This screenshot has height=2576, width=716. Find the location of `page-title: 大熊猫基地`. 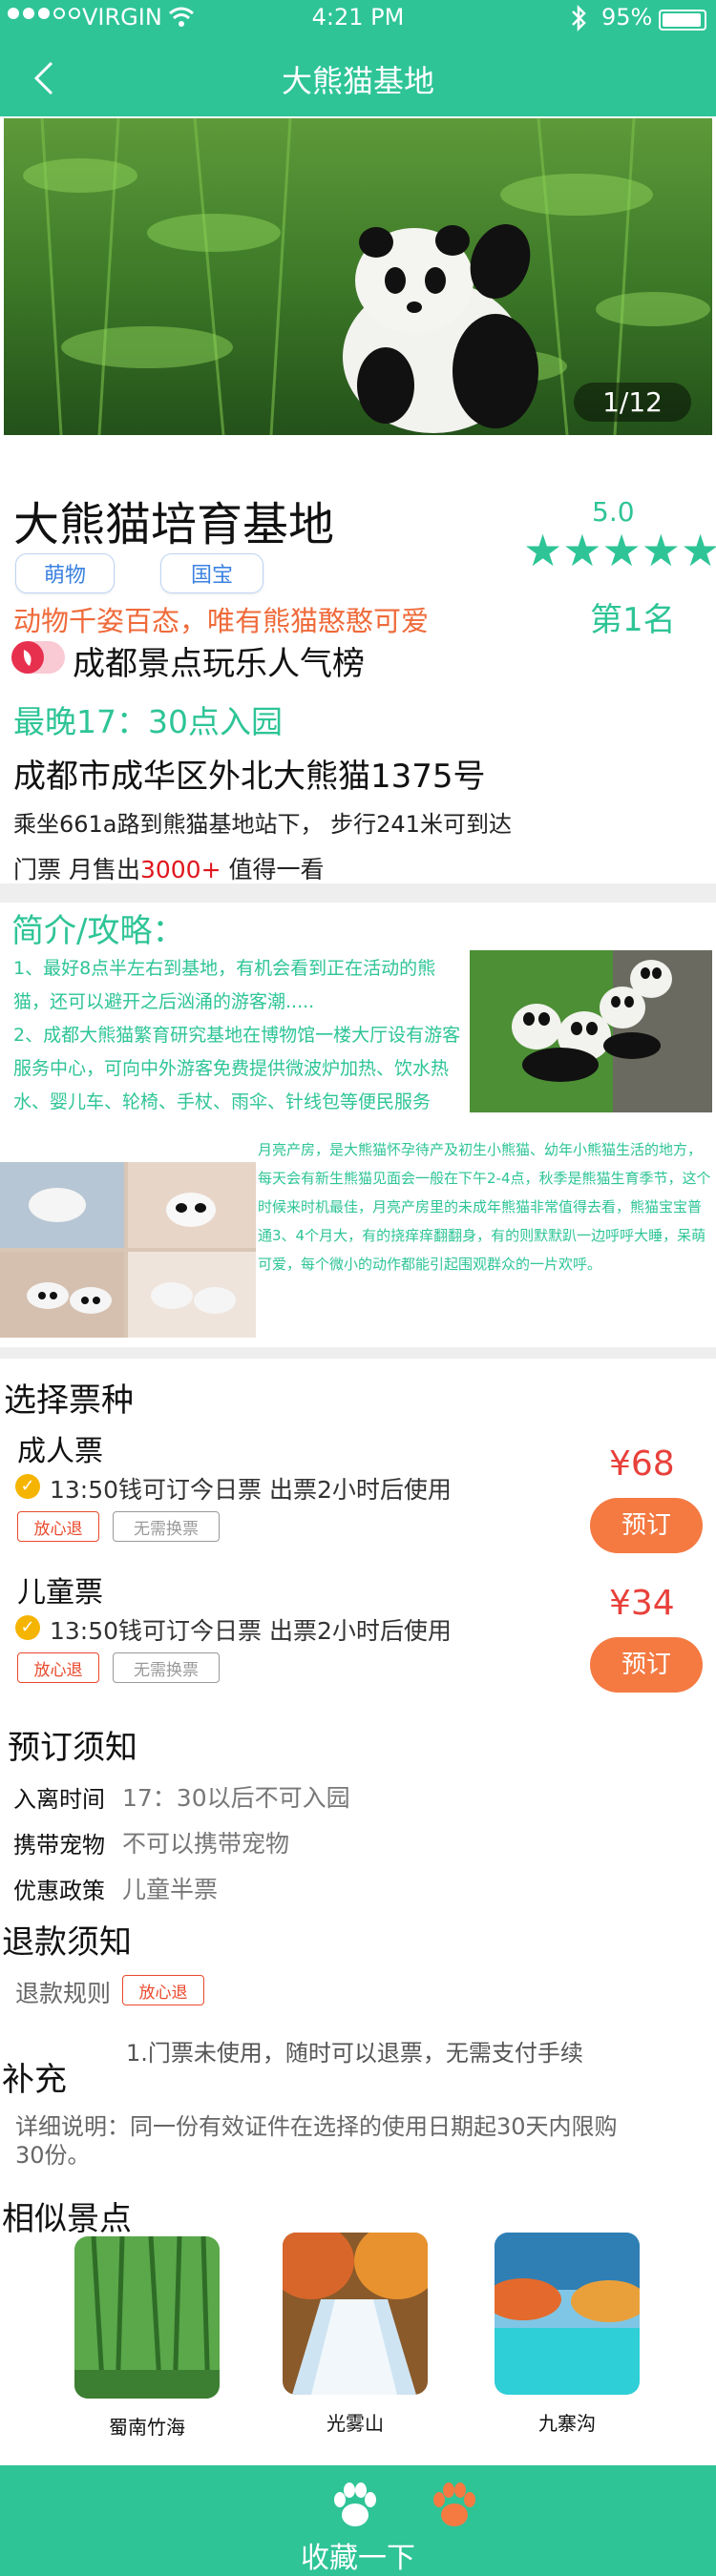

page-title: 大熊猫基地 is located at coordinates (357, 81).